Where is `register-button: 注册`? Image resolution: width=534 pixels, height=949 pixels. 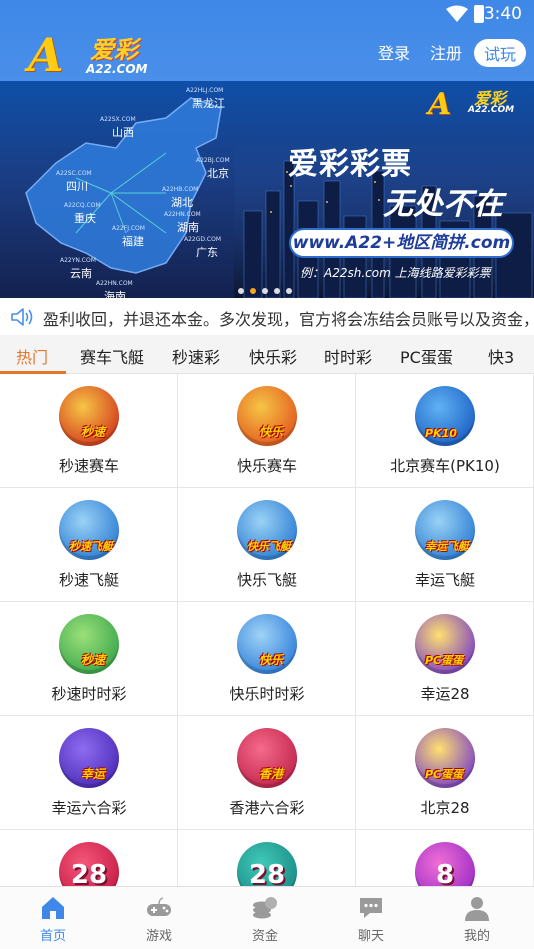 register-button: 注册 is located at coordinates (446, 52).